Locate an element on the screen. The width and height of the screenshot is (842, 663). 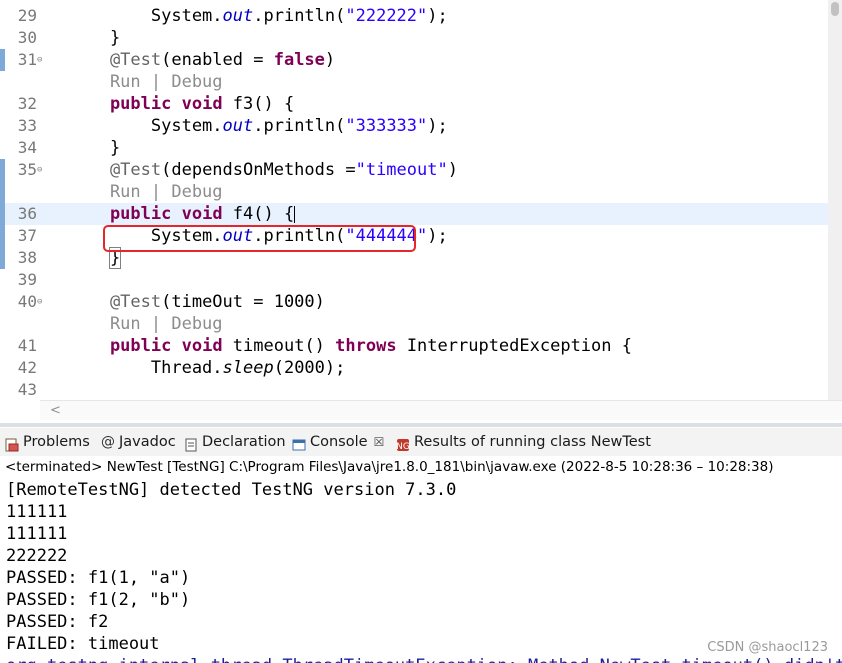
code-text: Run | Debug is located at coordinates (146, 192).